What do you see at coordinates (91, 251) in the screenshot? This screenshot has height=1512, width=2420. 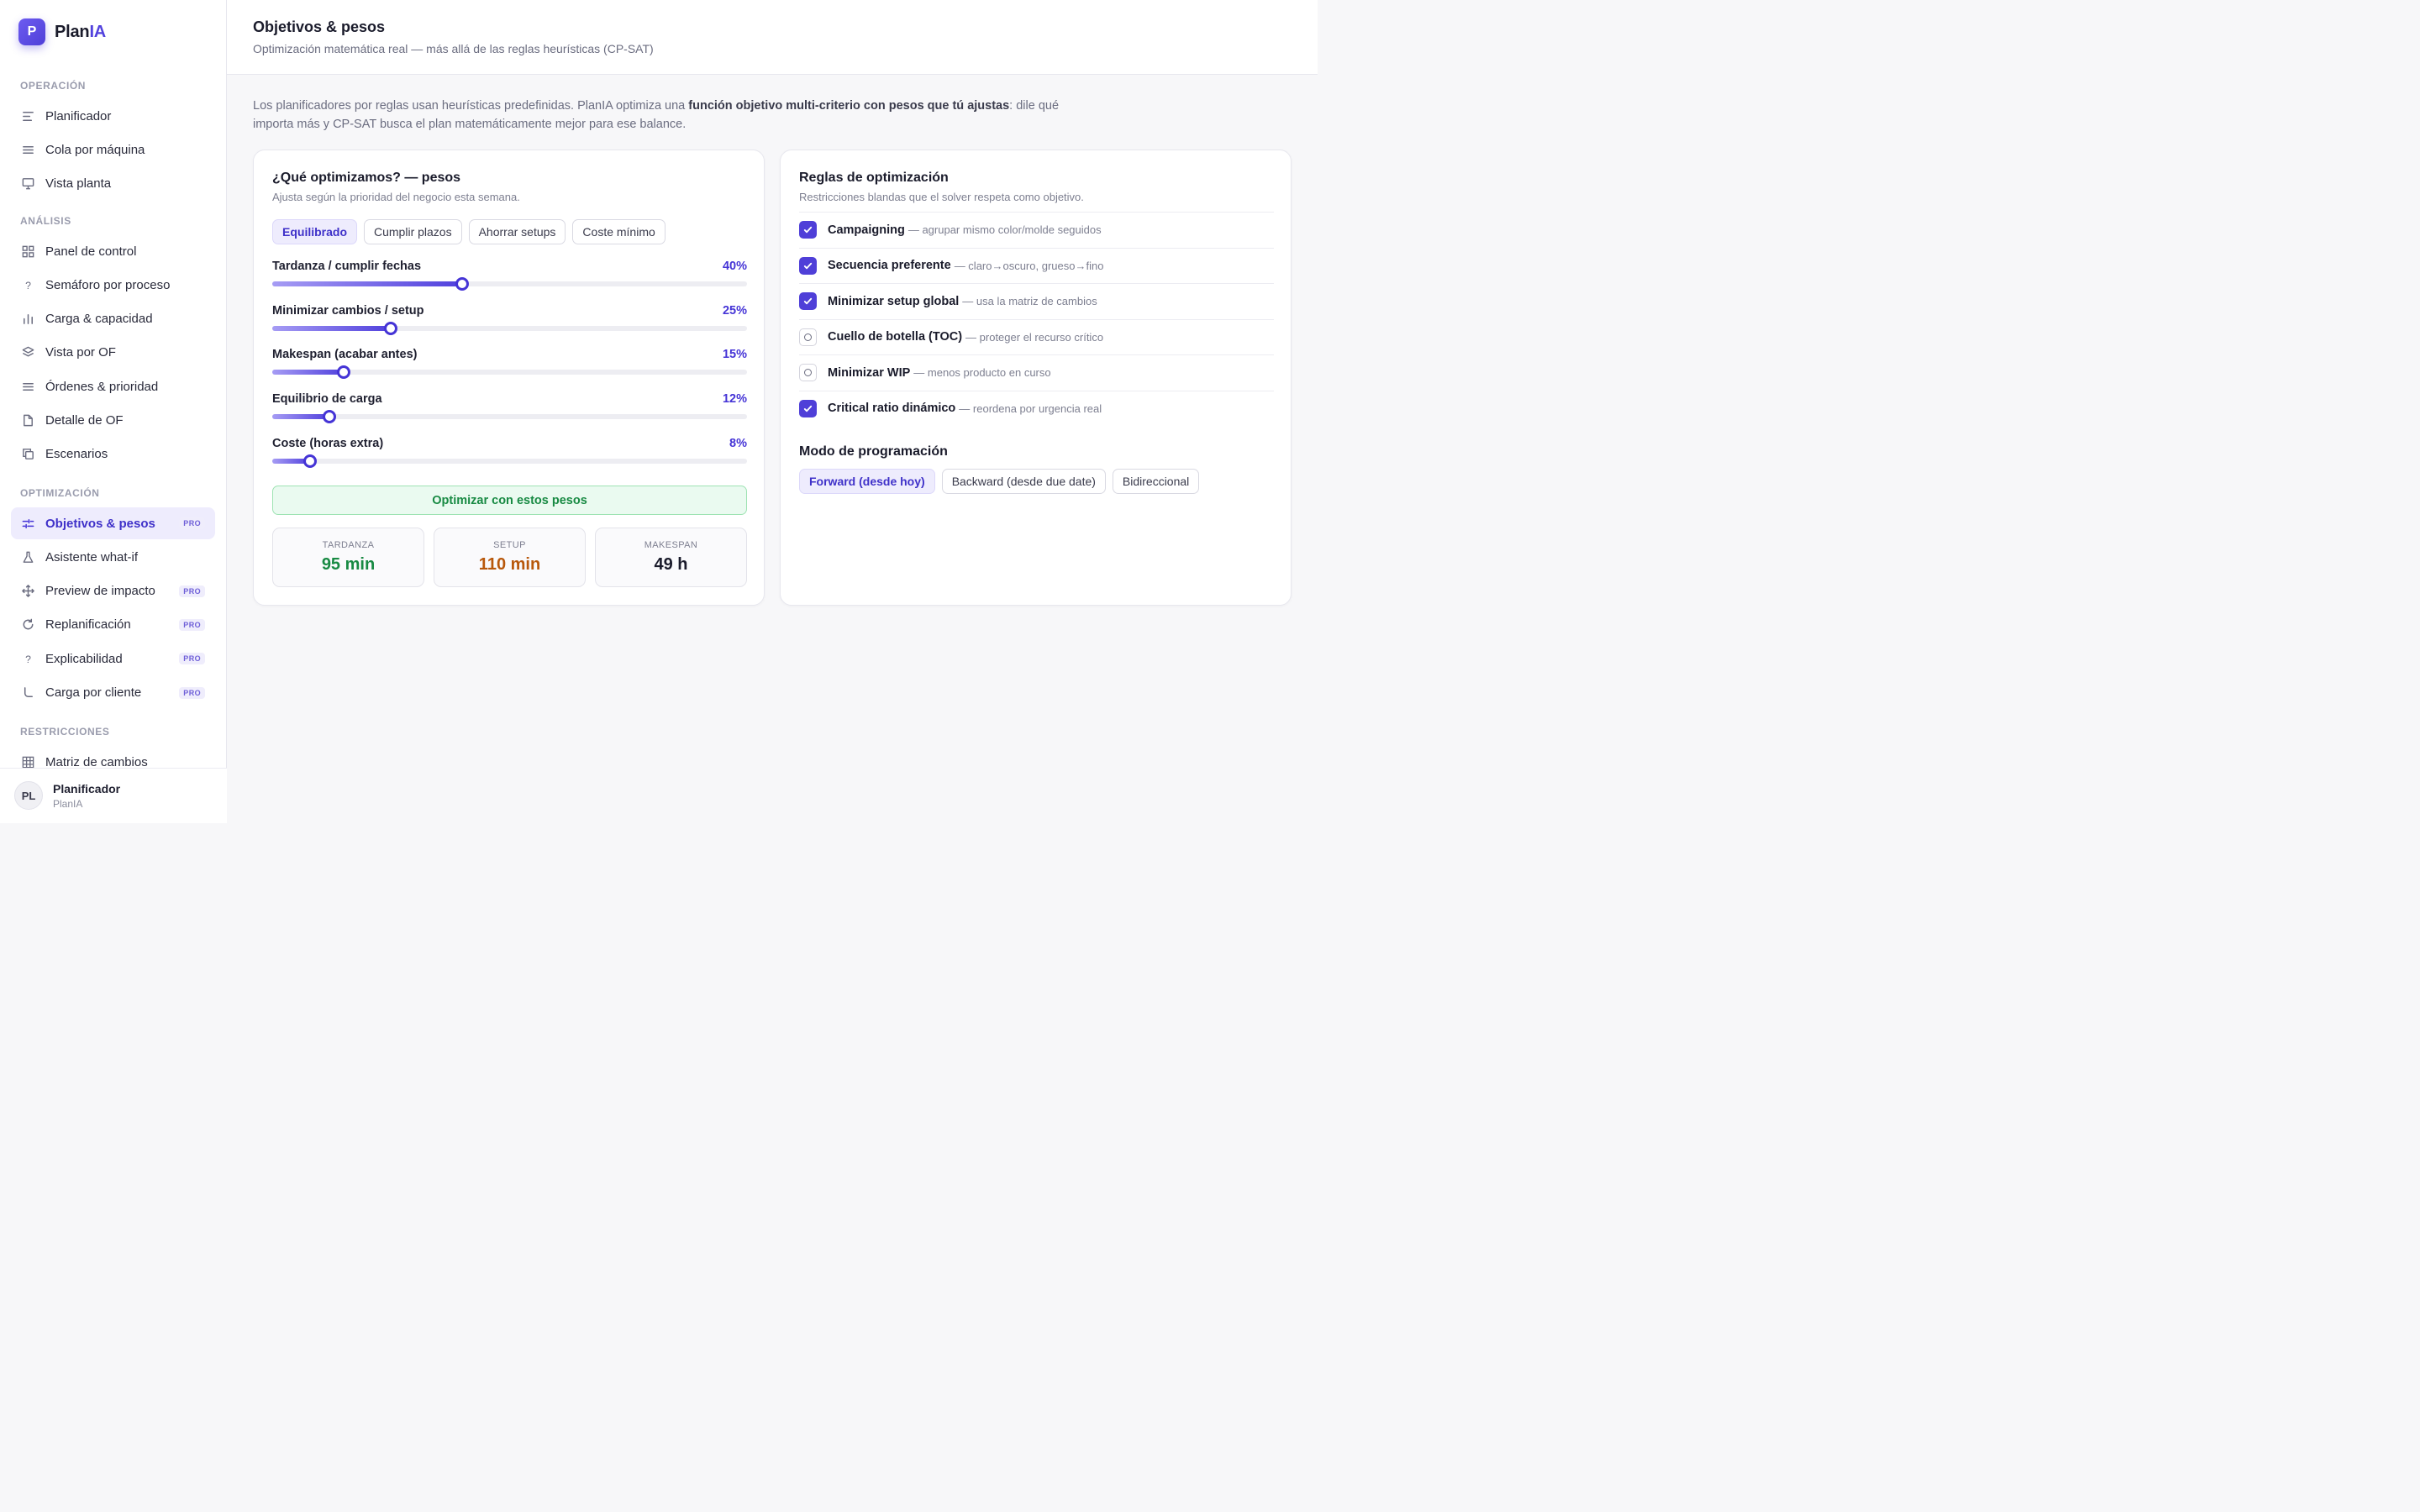 I see `sidebar-item-label: Panel de control` at bounding box center [91, 251].